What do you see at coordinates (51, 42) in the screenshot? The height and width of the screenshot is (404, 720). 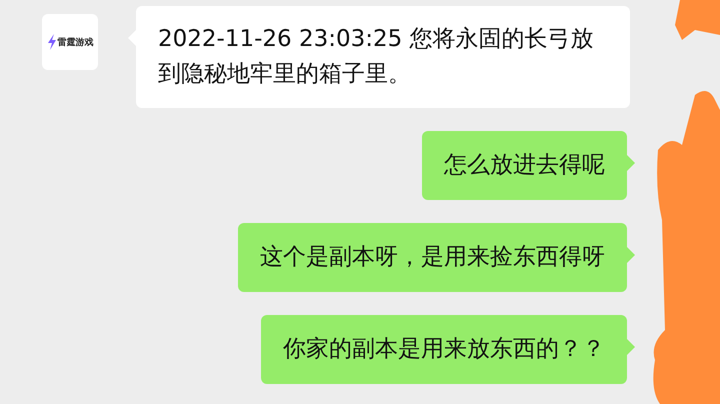 I see `lightning-icon` at bounding box center [51, 42].